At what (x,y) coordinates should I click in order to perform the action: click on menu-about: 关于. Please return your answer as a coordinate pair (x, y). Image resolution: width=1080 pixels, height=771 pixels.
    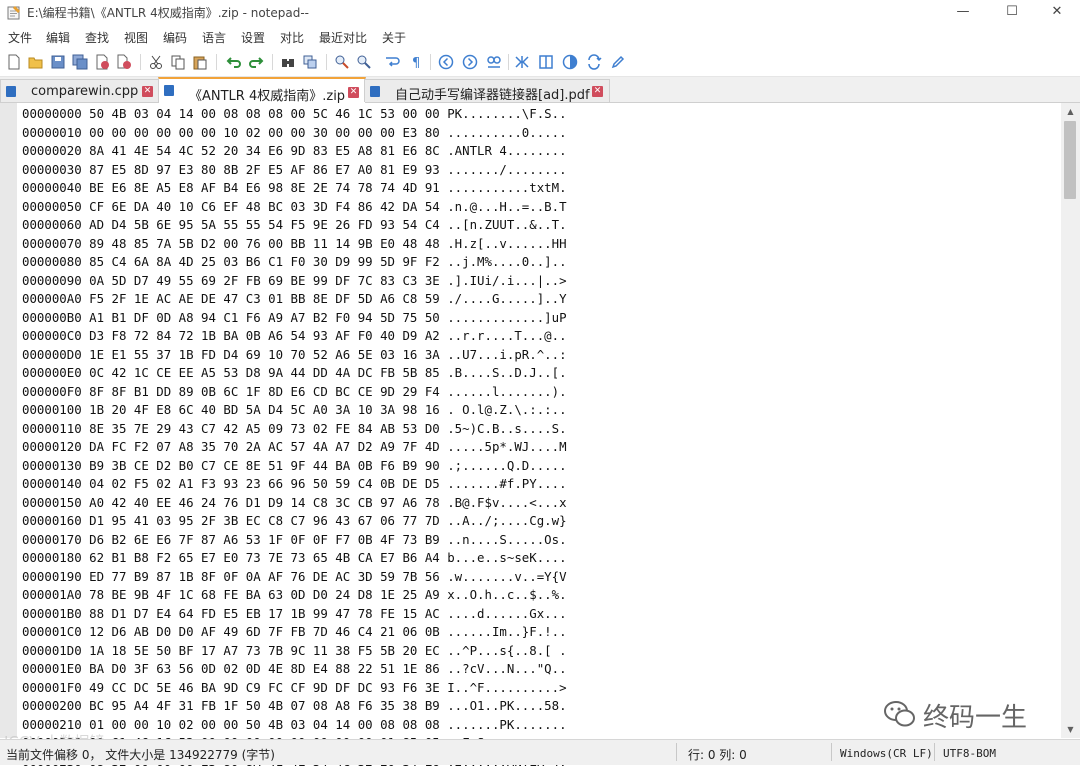
    Looking at the image, I should click on (394, 37).